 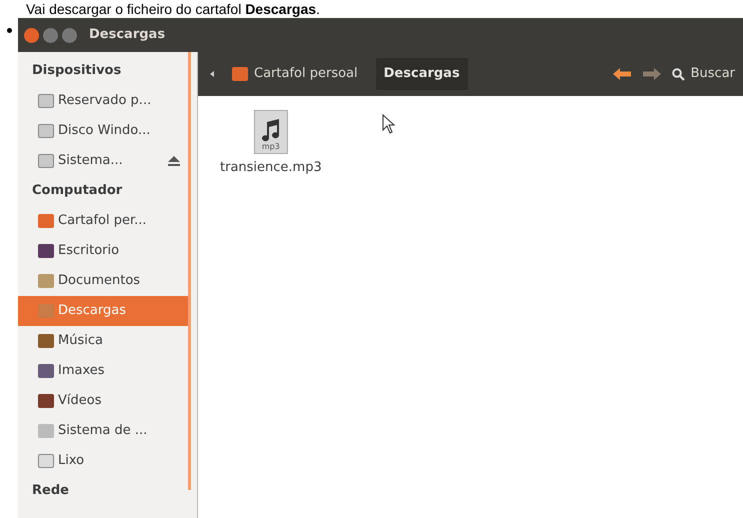 What do you see at coordinates (69, 35) in the screenshot?
I see `maximize-icon` at bounding box center [69, 35].